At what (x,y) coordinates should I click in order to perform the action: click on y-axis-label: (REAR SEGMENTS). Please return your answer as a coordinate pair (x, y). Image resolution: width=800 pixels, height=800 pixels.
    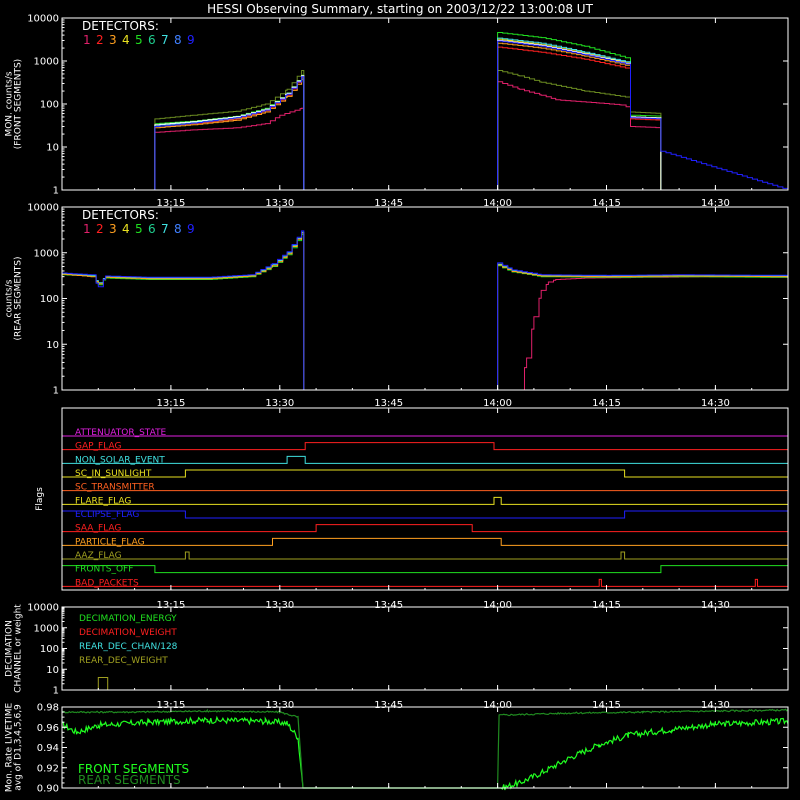
    Looking at the image, I should click on (19, 298).